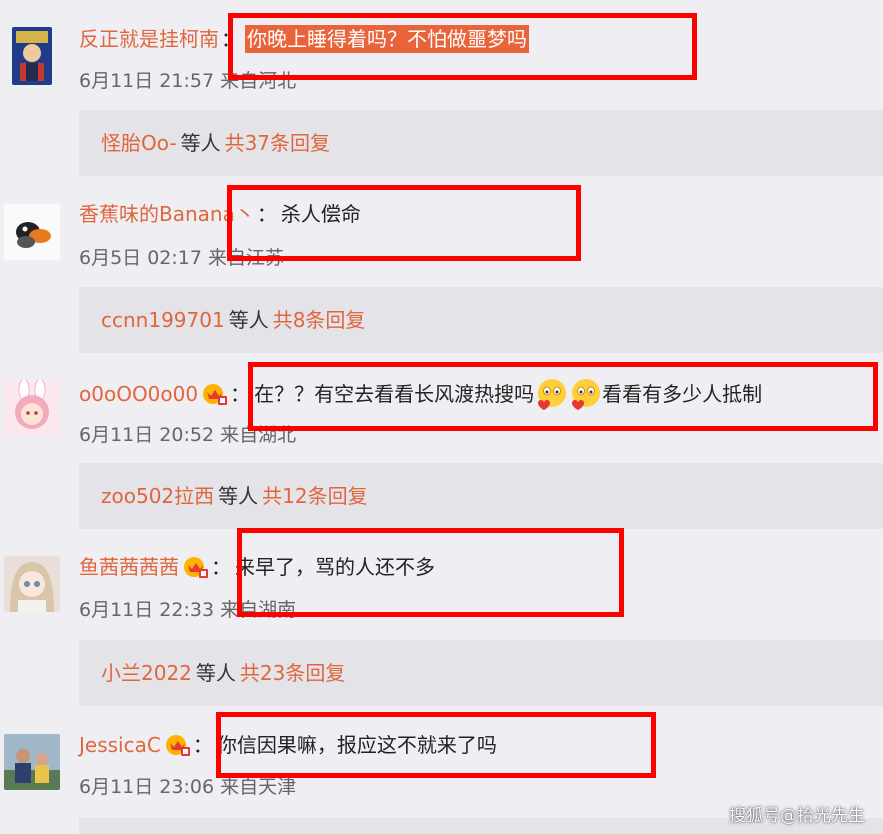  I want to click on comment-text: 你晚上睡得着吗？不怕做噩梦吗, so click(387, 39).